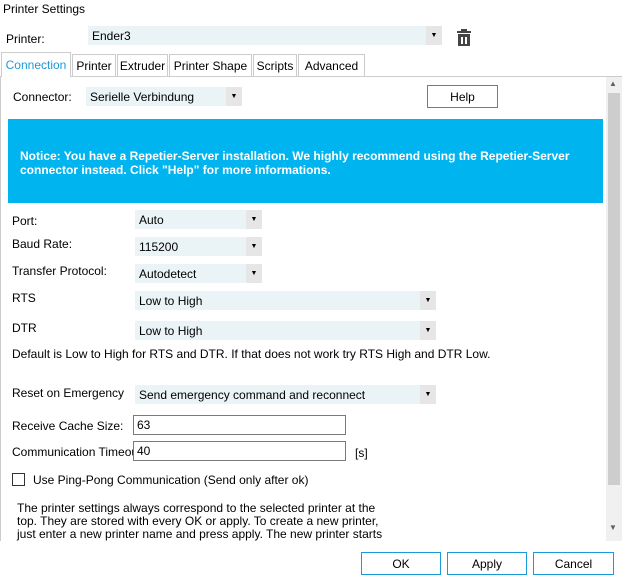 This screenshot has height=586, width=622. Describe the element at coordinates (44, 9) in the screenshot. I see `window-title: Printer Settings` at that location.